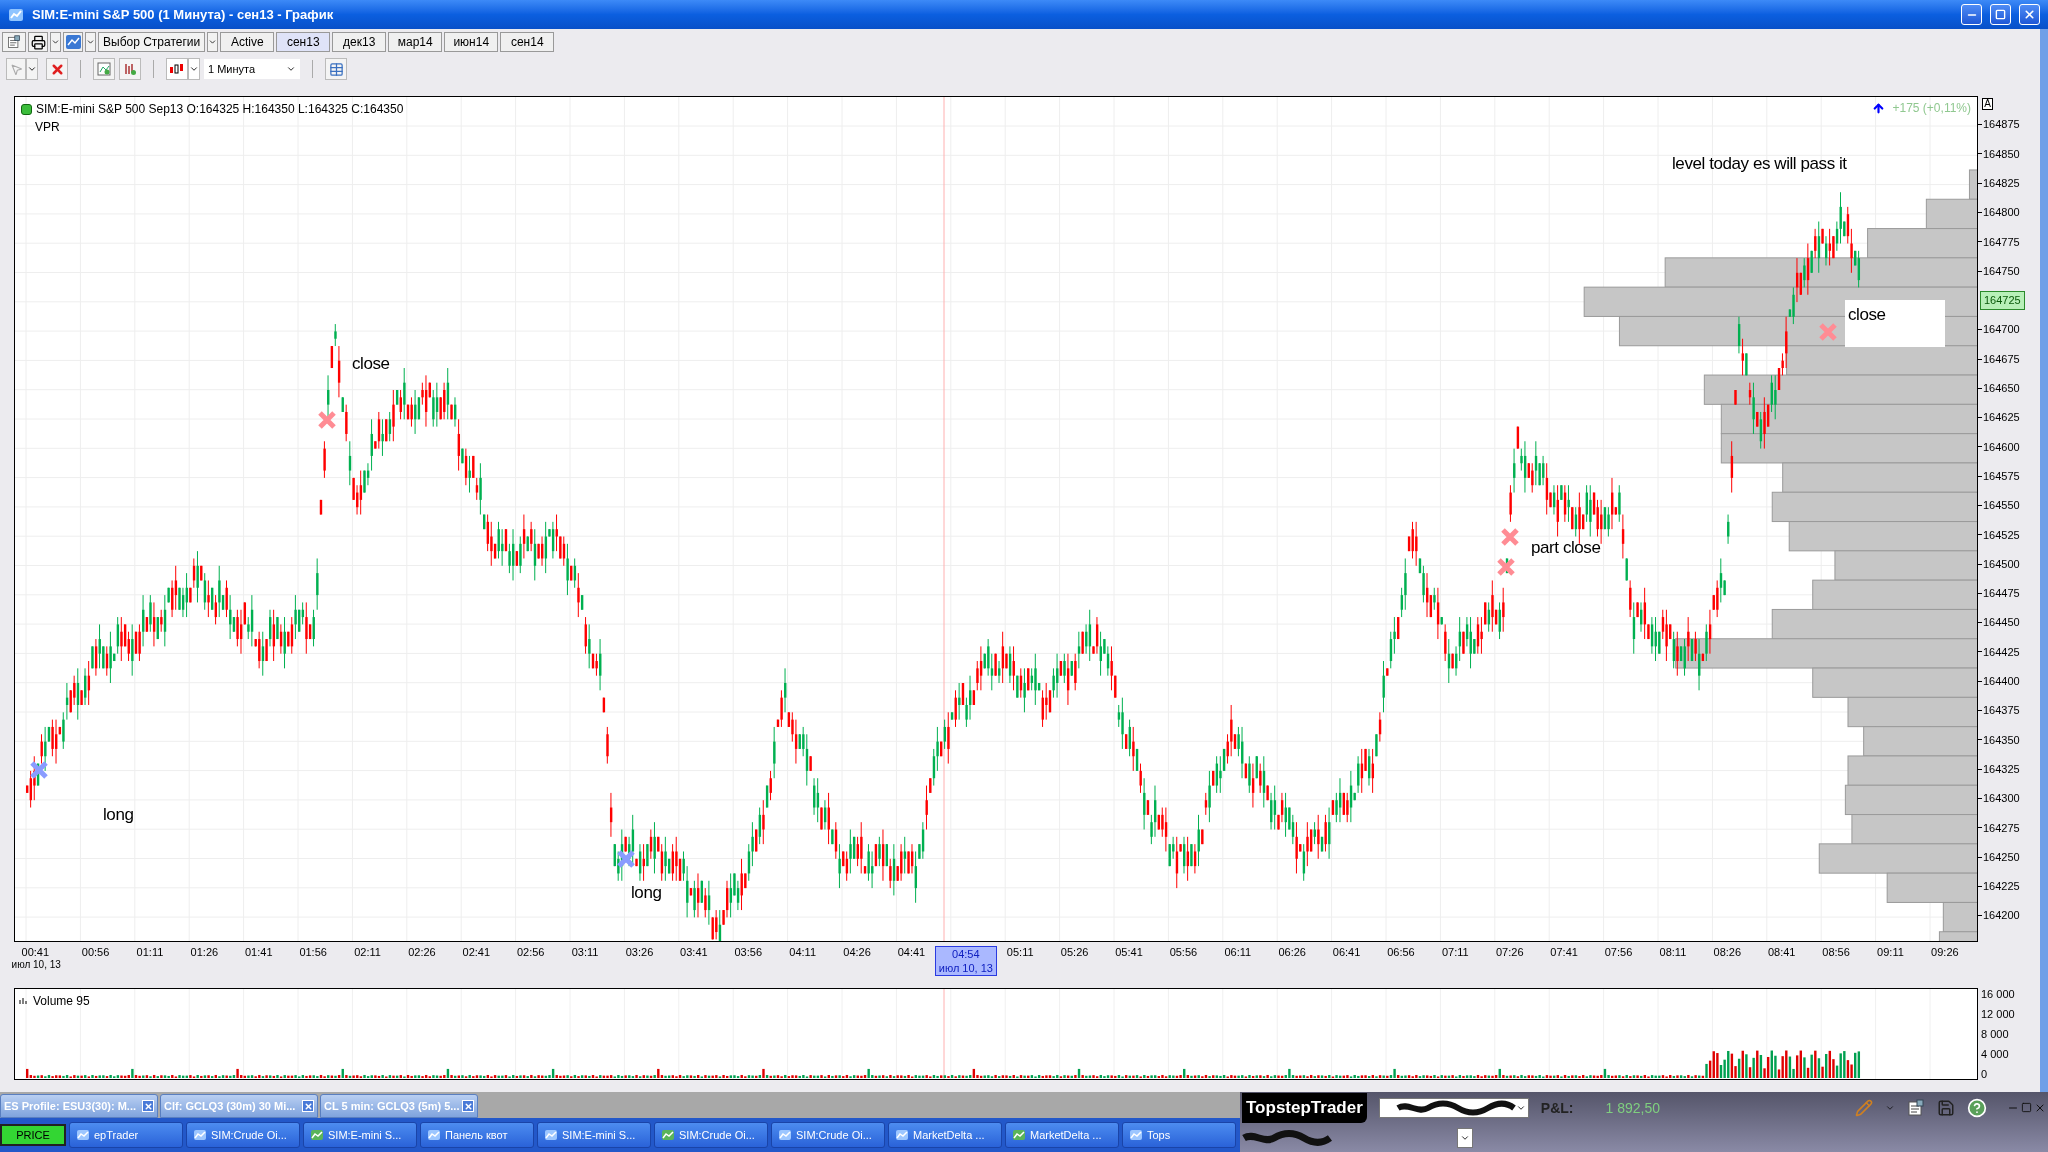  I want to click on time-label: 06:41, so click(1346, 952).